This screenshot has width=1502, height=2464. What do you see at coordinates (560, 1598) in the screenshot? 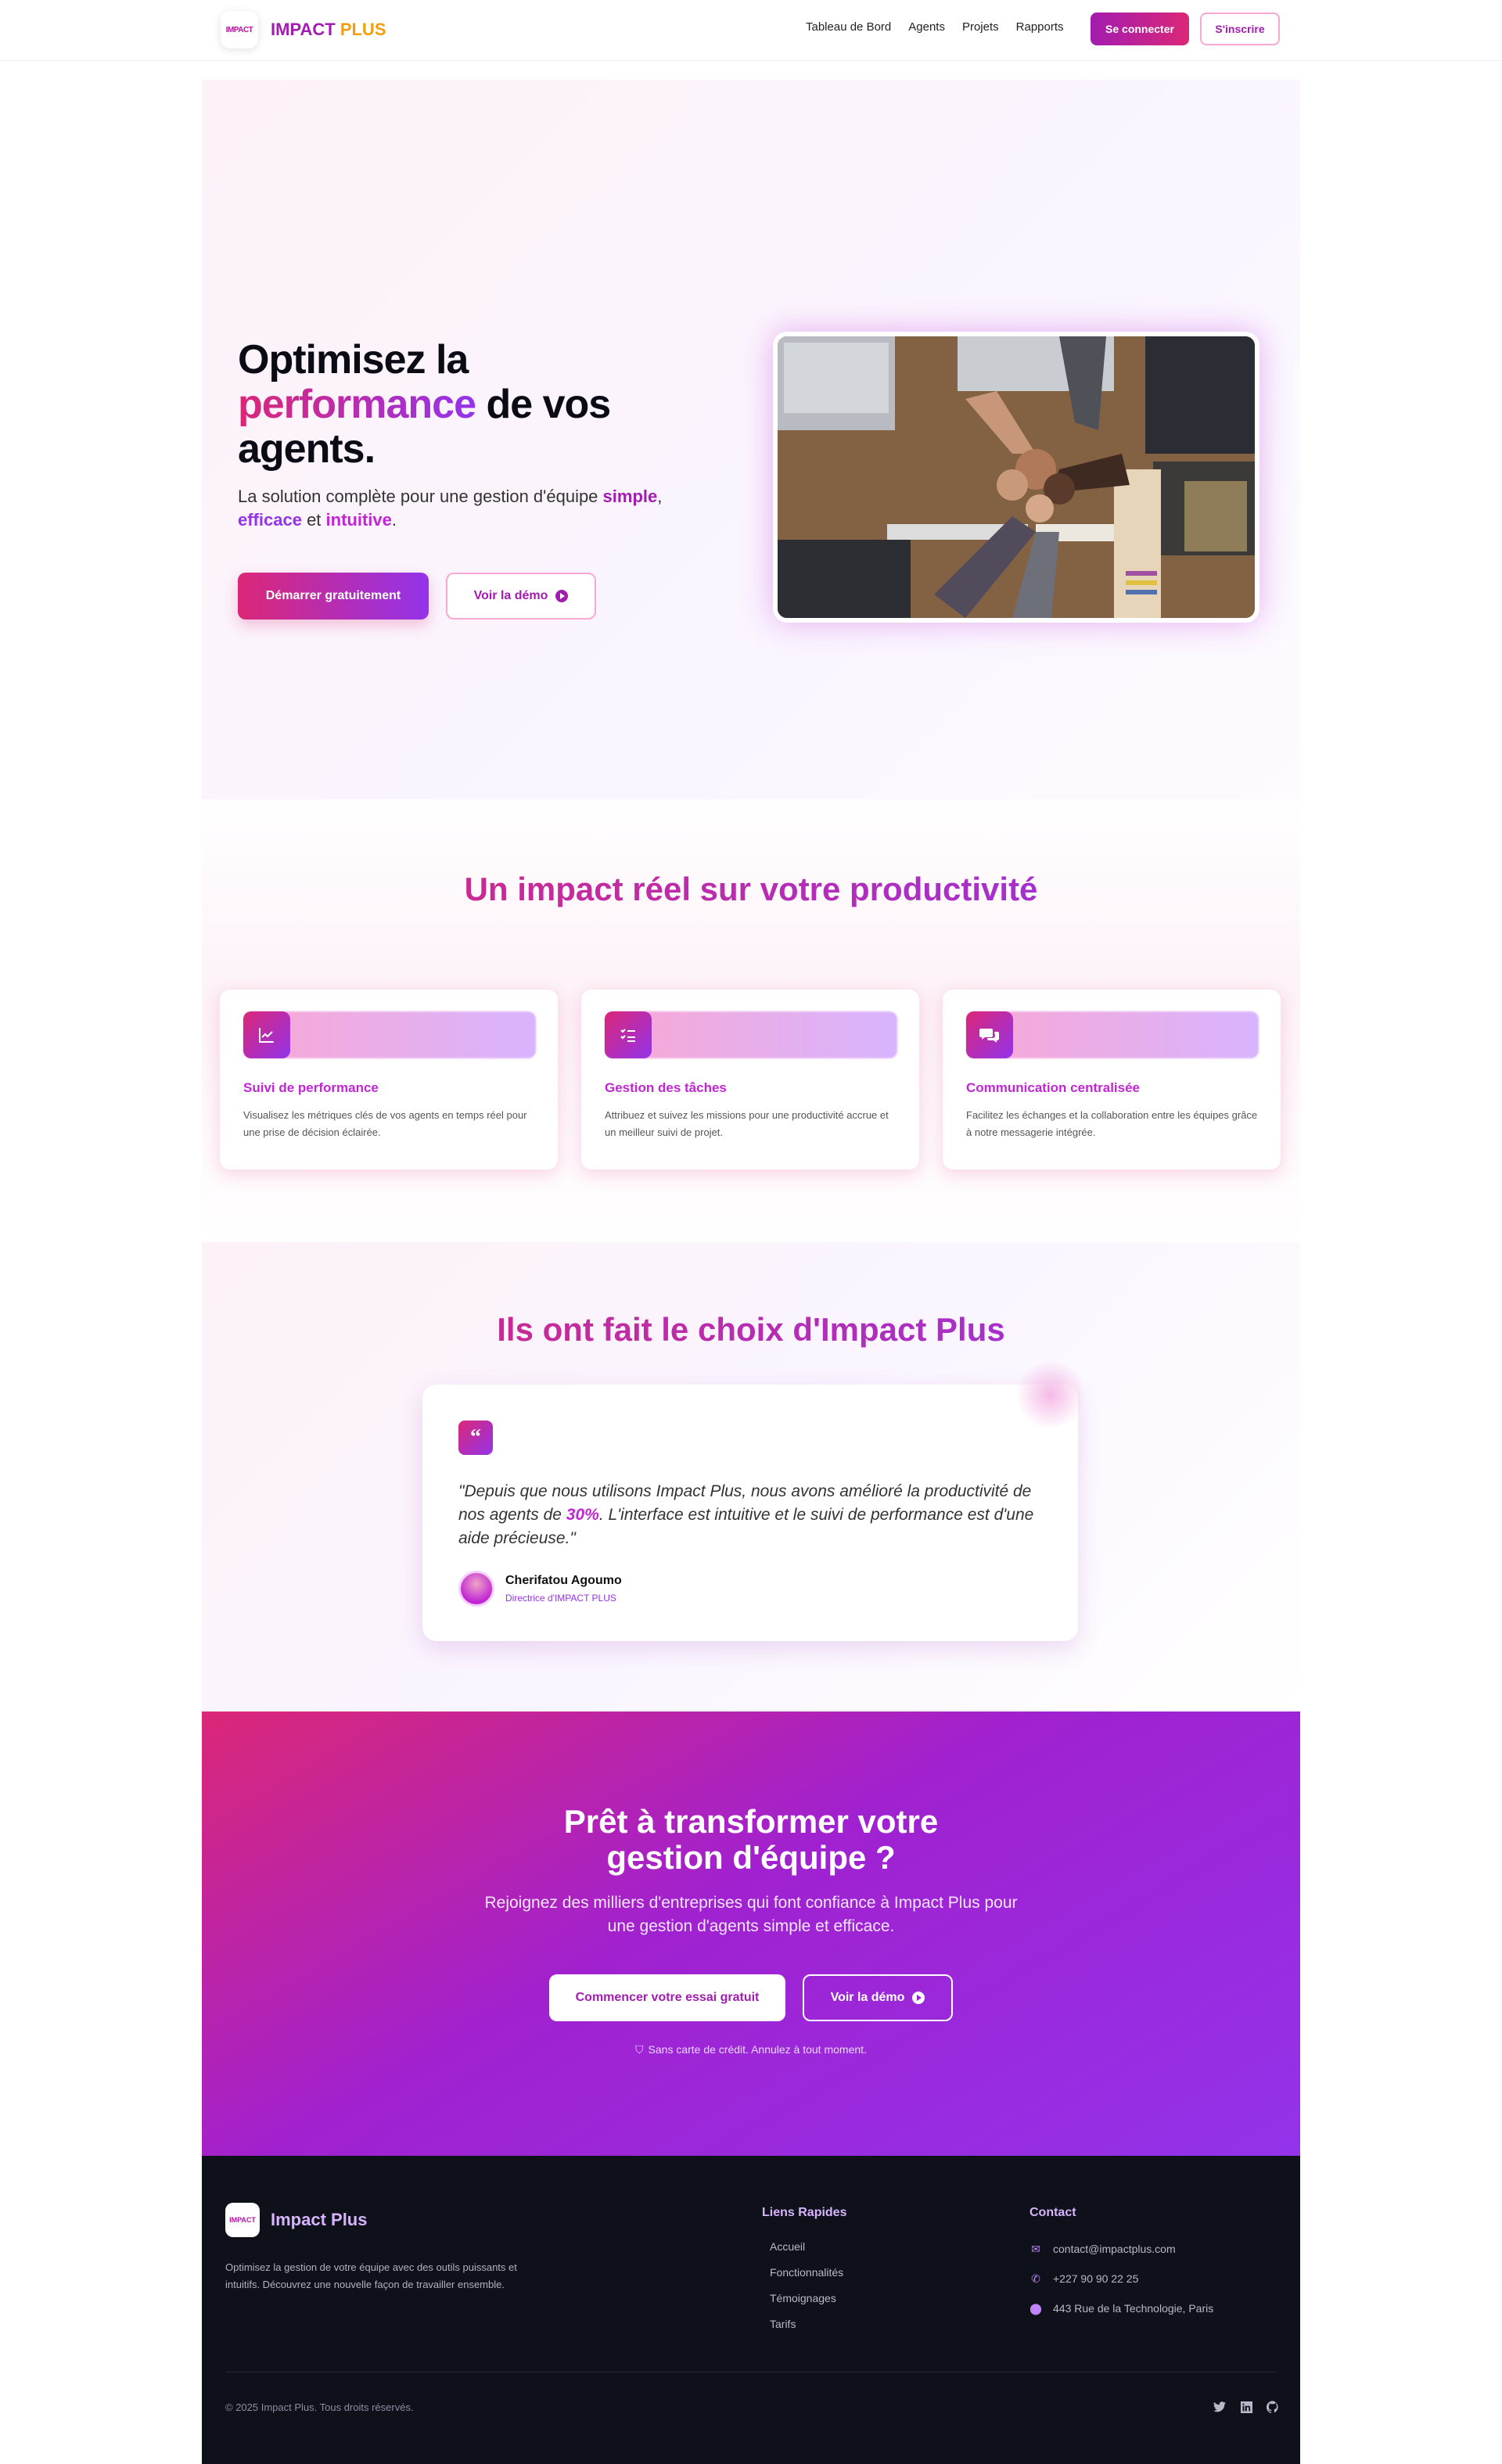
I see `author-role: Directrice d'IMPACT PLUS` at bounding box center [560, 1598].